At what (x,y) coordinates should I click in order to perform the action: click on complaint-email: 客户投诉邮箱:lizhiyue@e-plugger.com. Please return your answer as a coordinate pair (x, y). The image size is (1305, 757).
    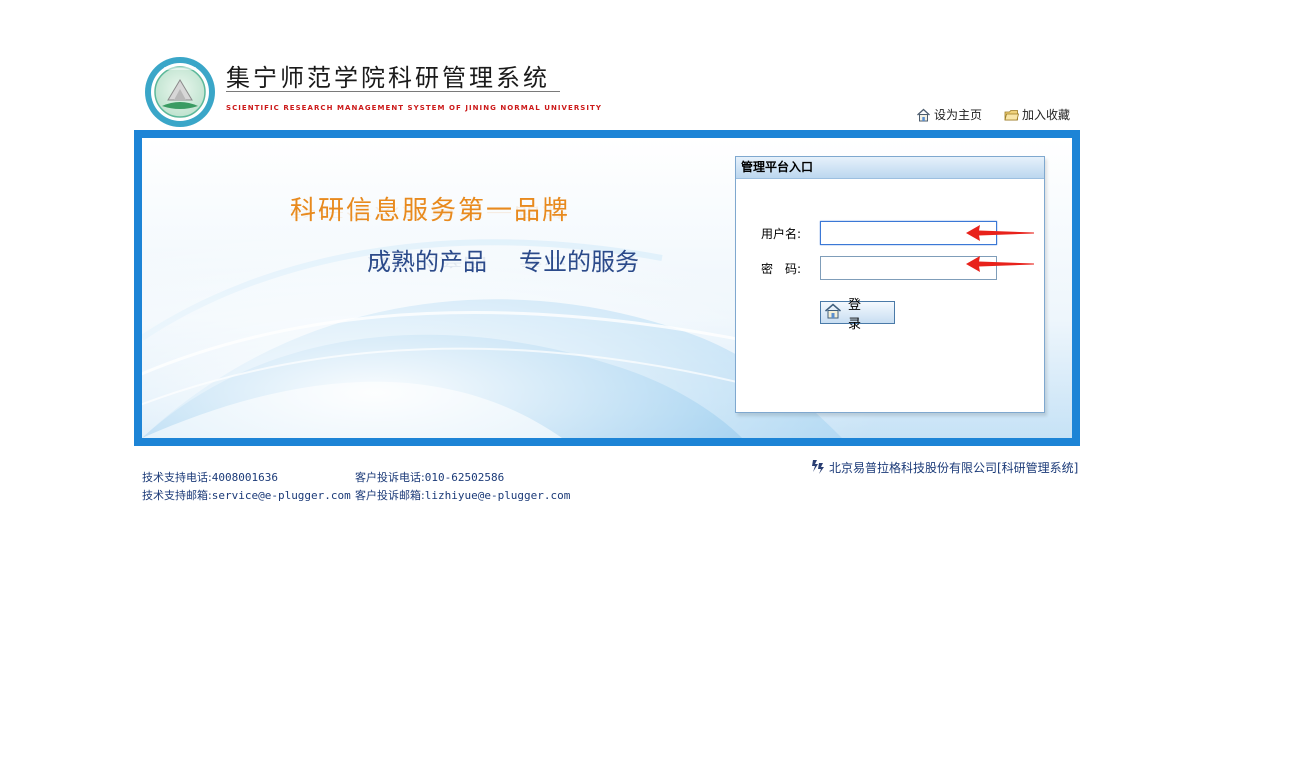
    Looking at the image, I should click on (463, 495).